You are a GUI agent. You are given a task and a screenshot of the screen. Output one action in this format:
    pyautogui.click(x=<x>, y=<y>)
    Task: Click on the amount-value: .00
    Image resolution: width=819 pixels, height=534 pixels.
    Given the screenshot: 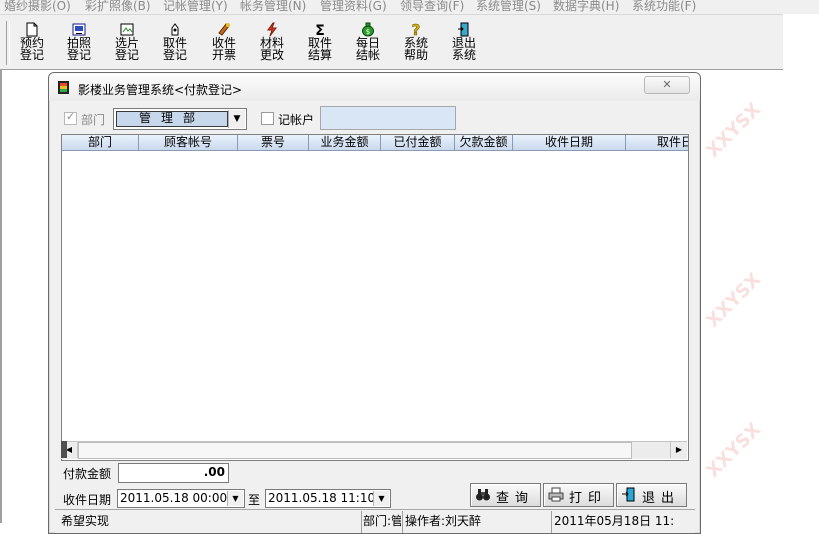 What is the action you would take?
    pyautogui.click(x=214, y=472)
    